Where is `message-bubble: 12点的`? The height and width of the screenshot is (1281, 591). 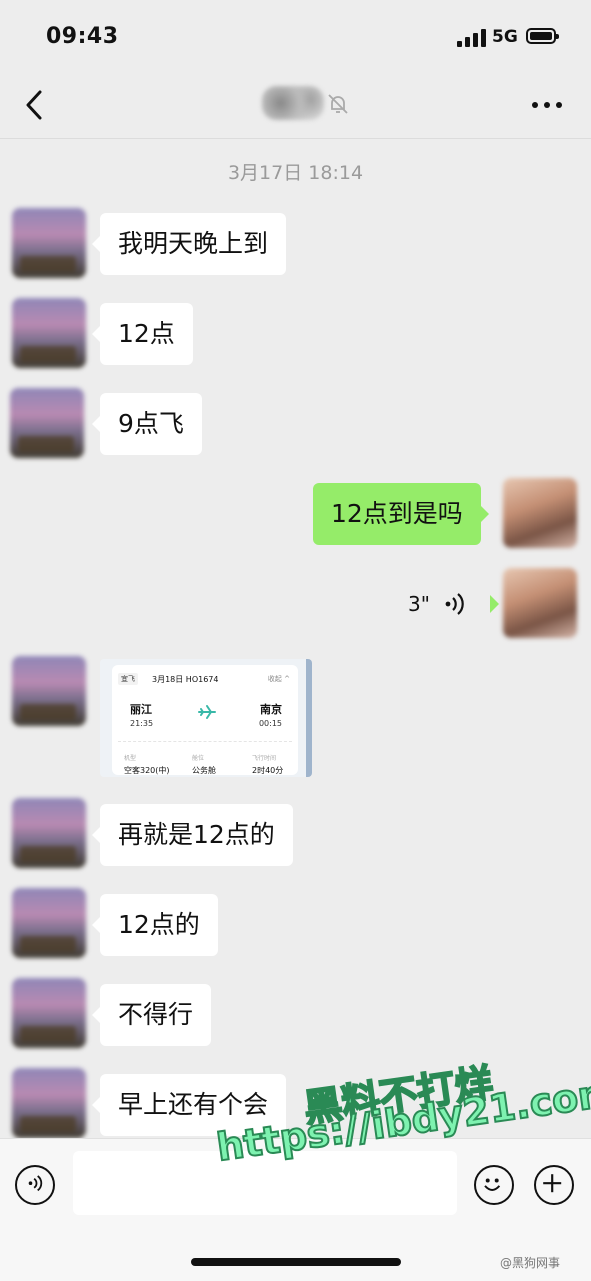
message-bubble: 12点的 is located at coordinates (155, 925).